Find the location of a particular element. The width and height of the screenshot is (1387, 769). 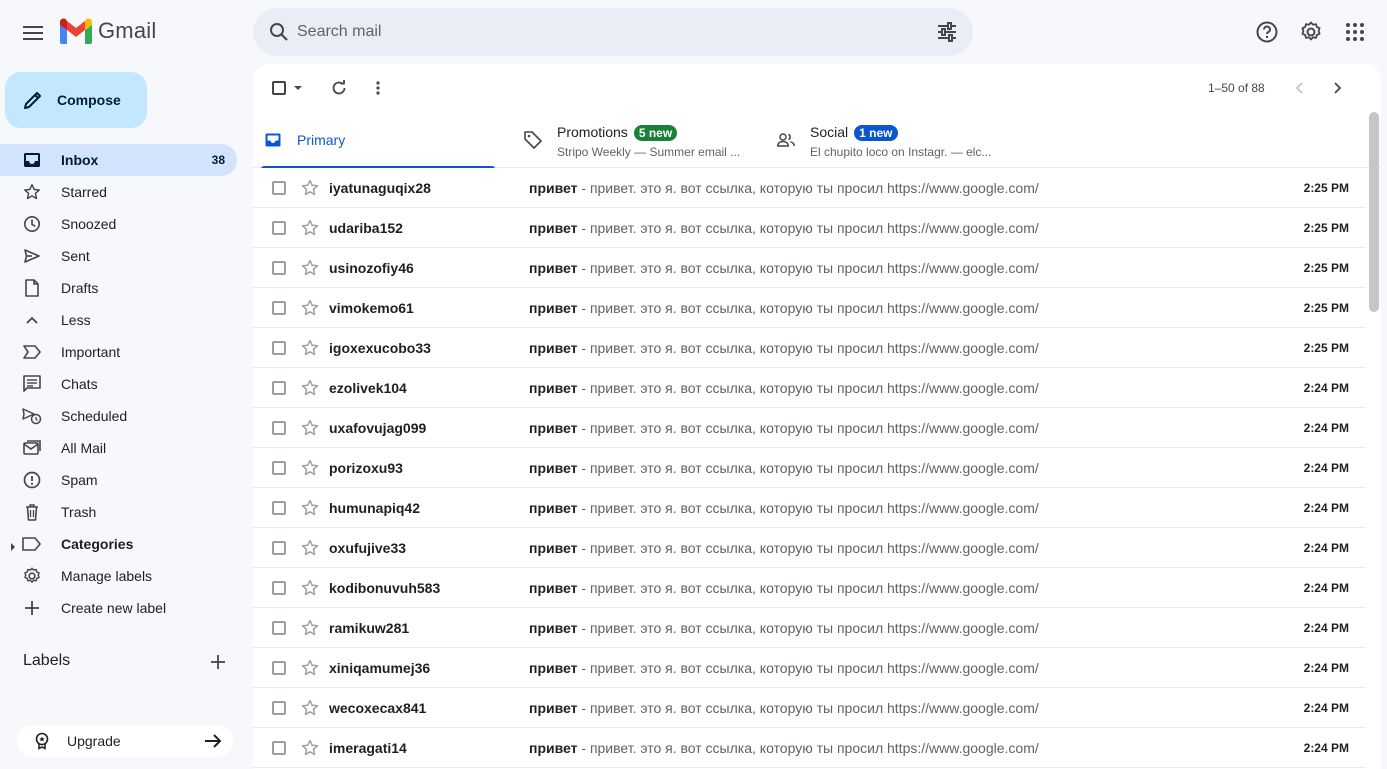

search-icon is located at coordinates (279, 32).